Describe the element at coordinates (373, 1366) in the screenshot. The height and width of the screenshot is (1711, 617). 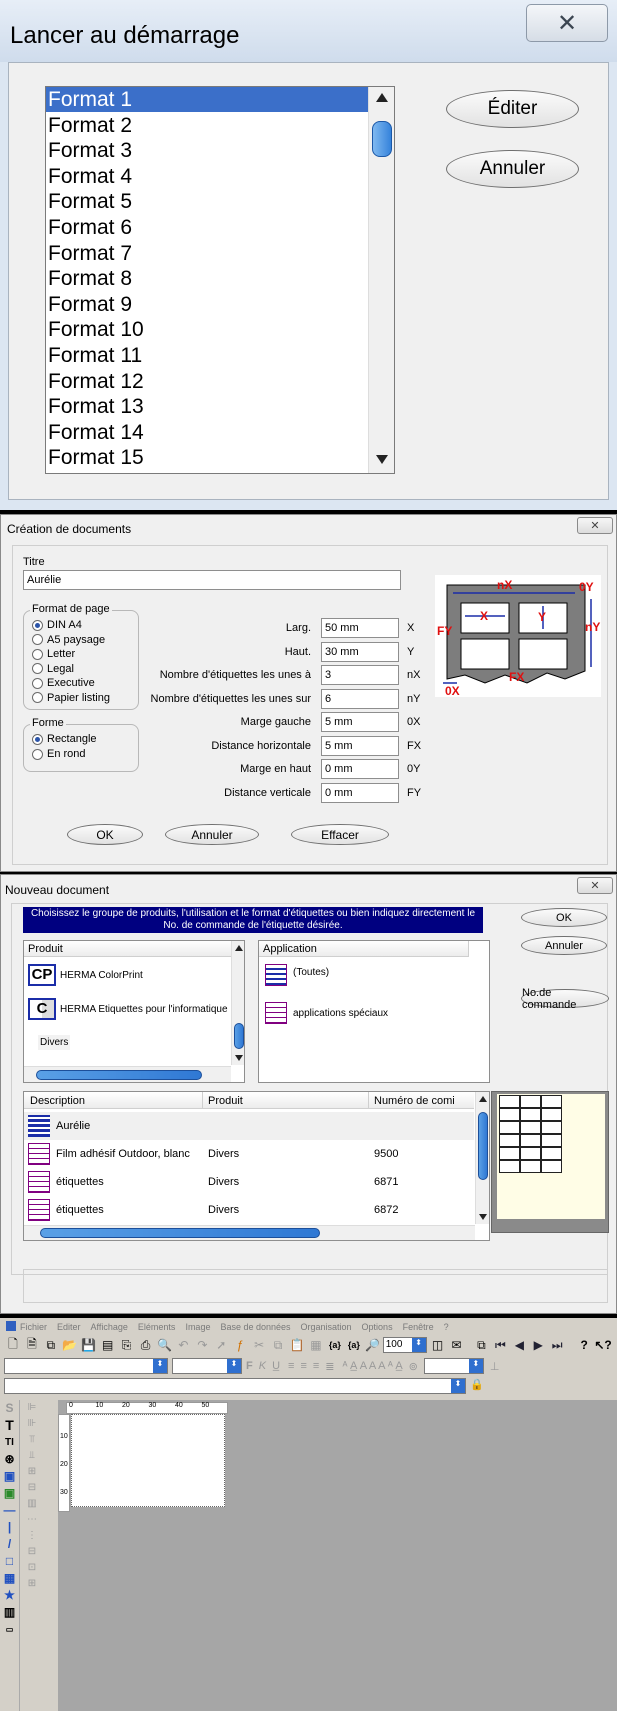
I see `text-style-icons: ᴬ A̲ A A A ᴬ A̲` at that location.